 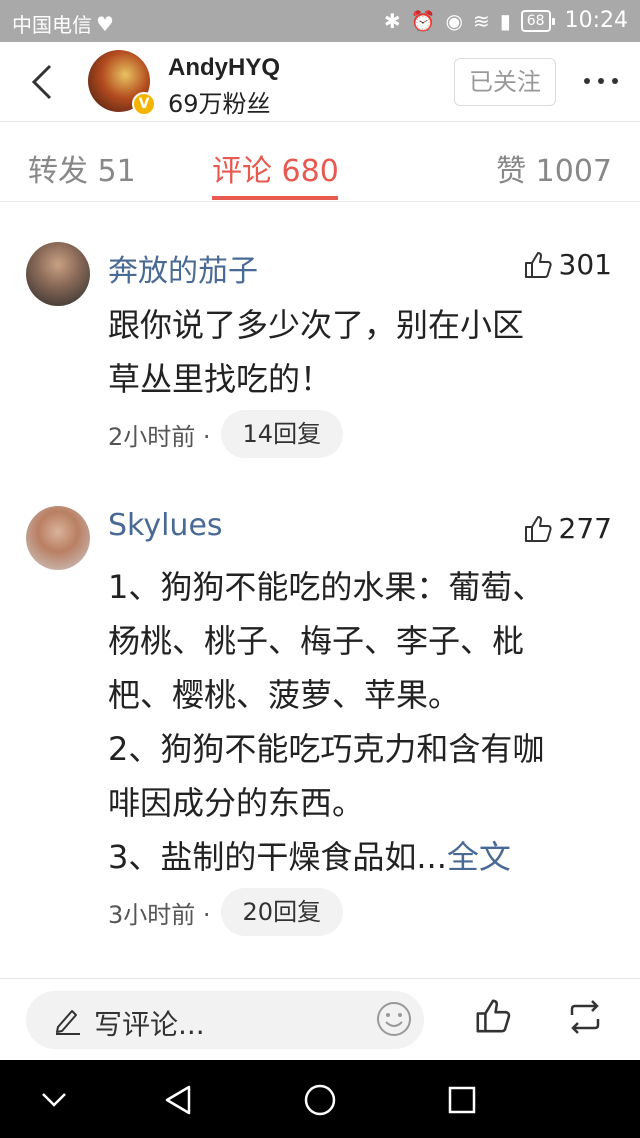 I want to click on reply-count-button: 14回复, so click(x=282, y=434).